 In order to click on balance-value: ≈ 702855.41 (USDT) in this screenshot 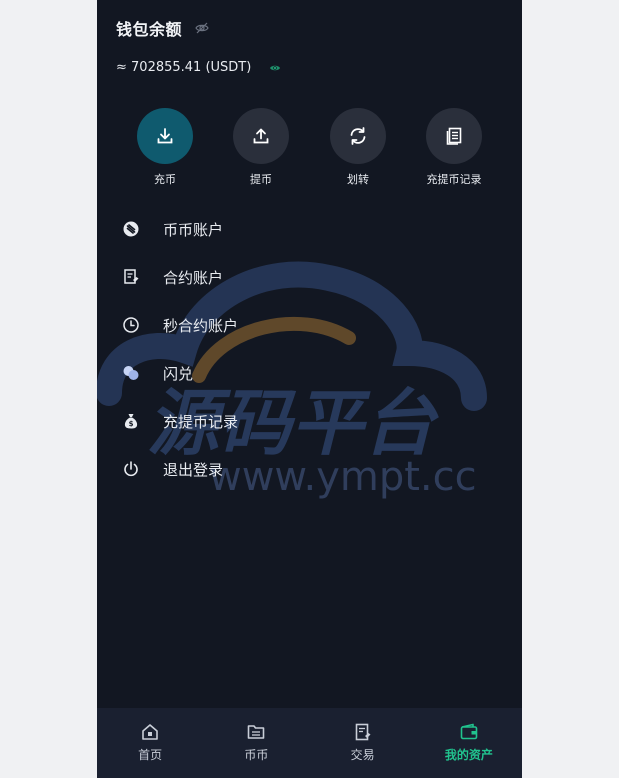, I will do `click(184, 67)`.